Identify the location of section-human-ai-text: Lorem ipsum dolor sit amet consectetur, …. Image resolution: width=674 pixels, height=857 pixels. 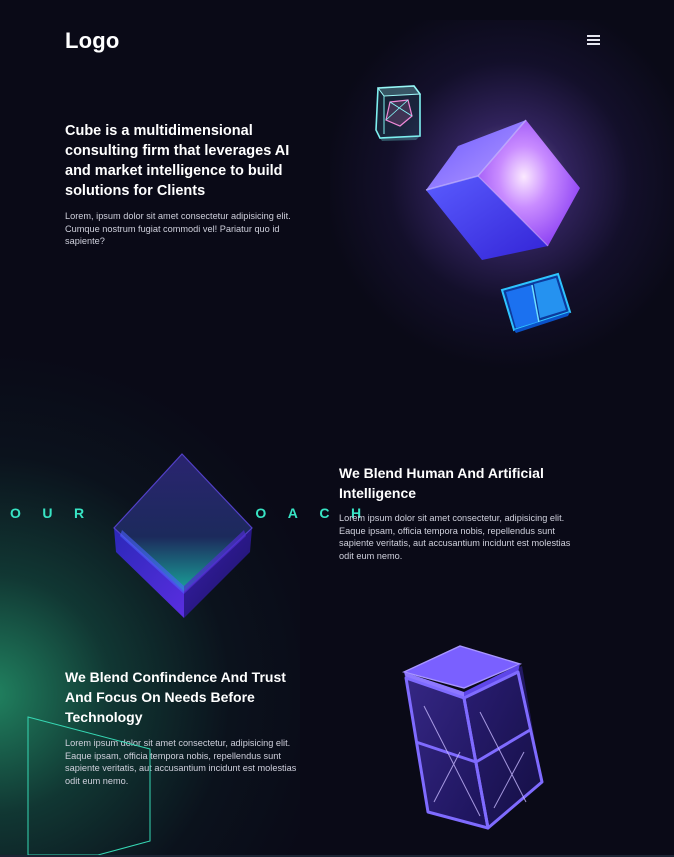
(455, 537).